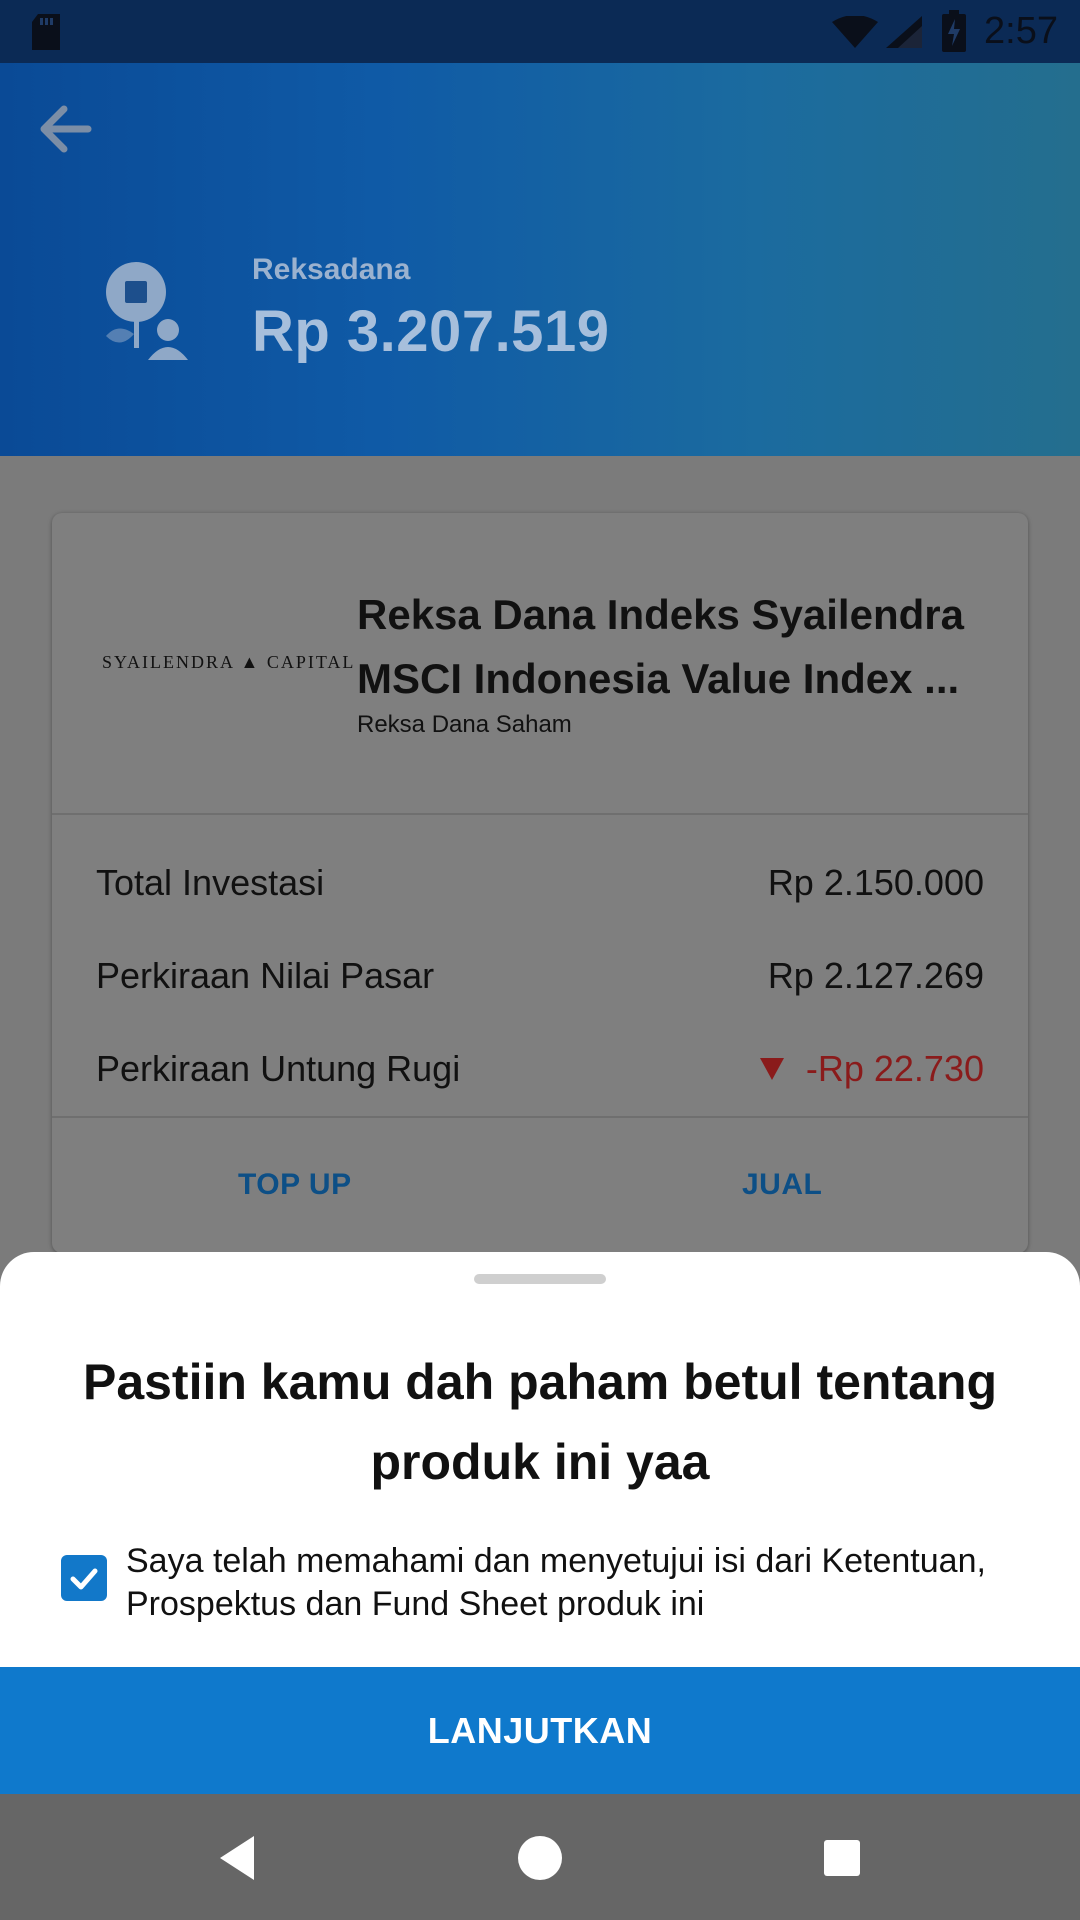  Describe the element at coordinates (464, 724) in the screenshot. I see `fund-type: Reksa Dana Saham` at that location.